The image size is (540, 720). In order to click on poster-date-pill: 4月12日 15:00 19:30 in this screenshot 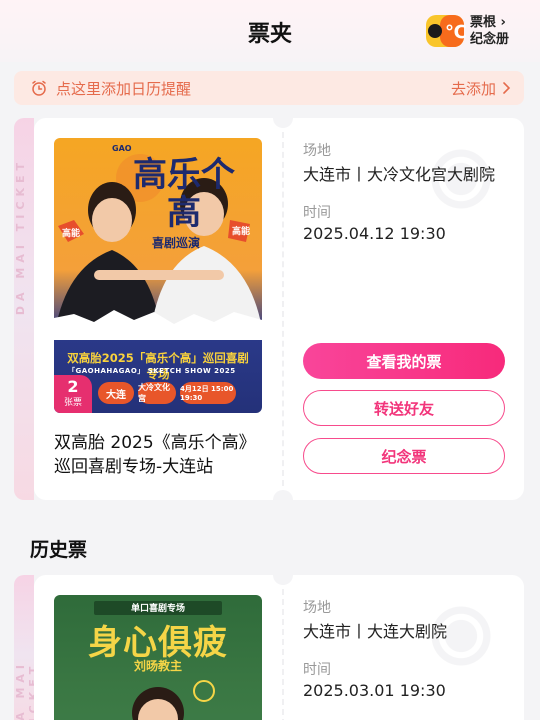, I will do `click(208, 393)`.